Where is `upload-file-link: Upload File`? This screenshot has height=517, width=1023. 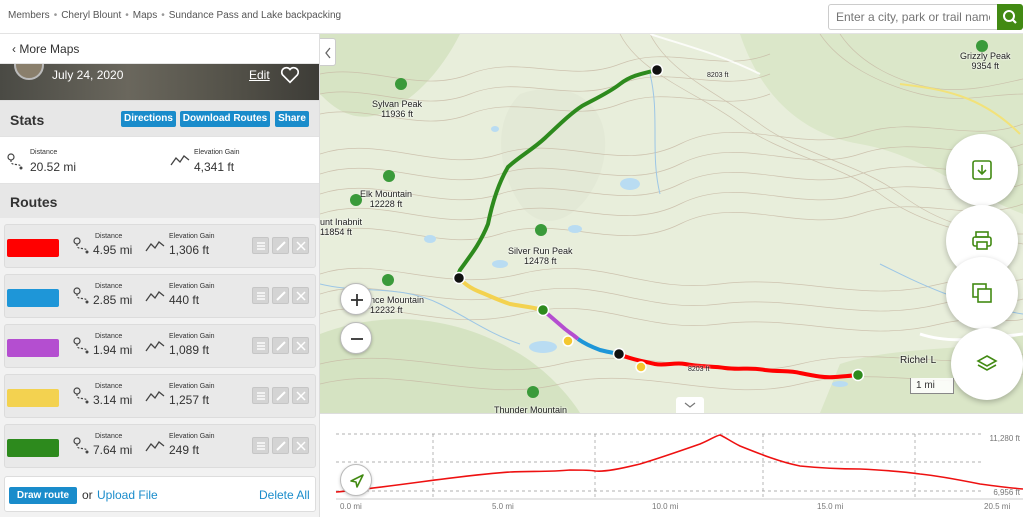 upload-file-link: Upload File is located at coordinates (127, 495).